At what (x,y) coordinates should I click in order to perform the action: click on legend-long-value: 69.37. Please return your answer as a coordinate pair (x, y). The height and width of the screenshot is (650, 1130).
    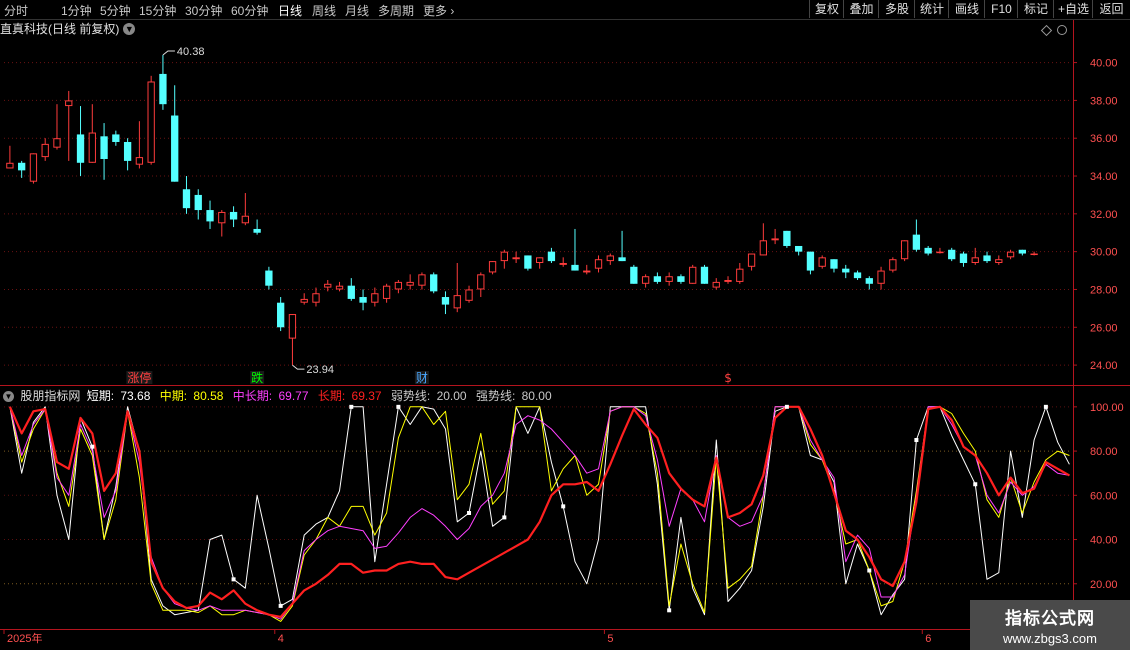
    Looking at the image, I should click on (366, 396).